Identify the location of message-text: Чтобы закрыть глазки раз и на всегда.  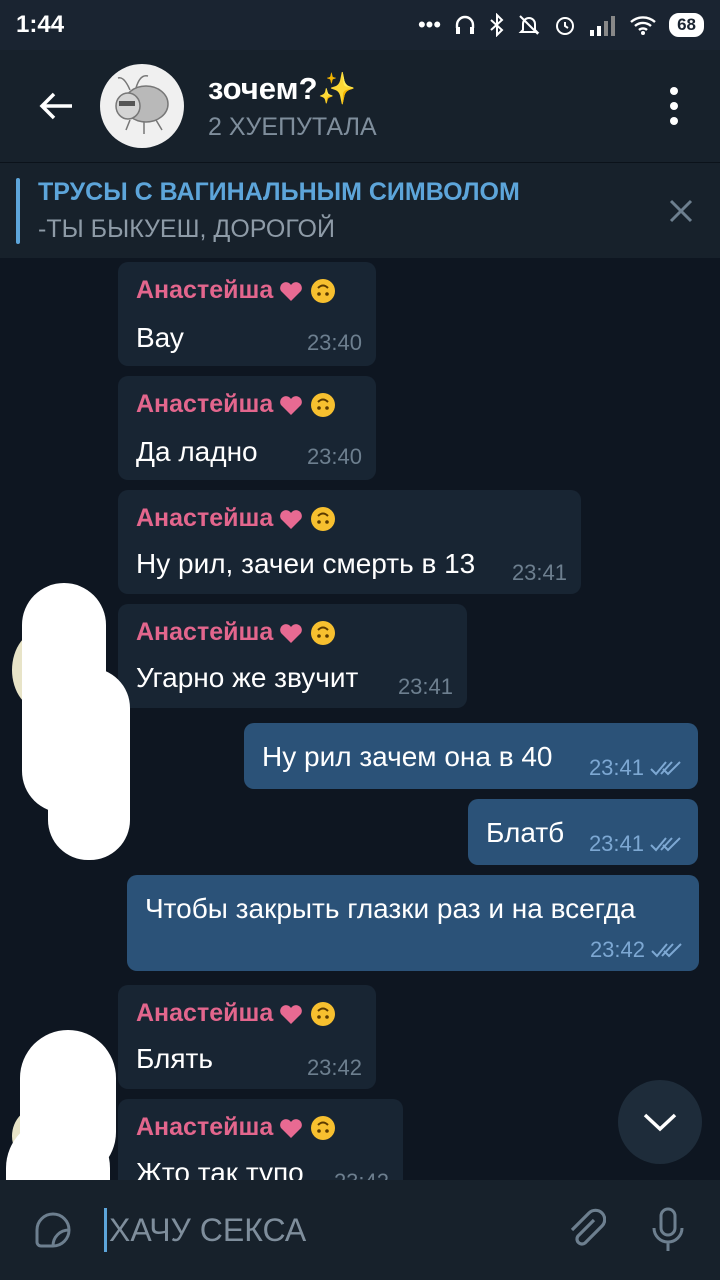
(390, 908).